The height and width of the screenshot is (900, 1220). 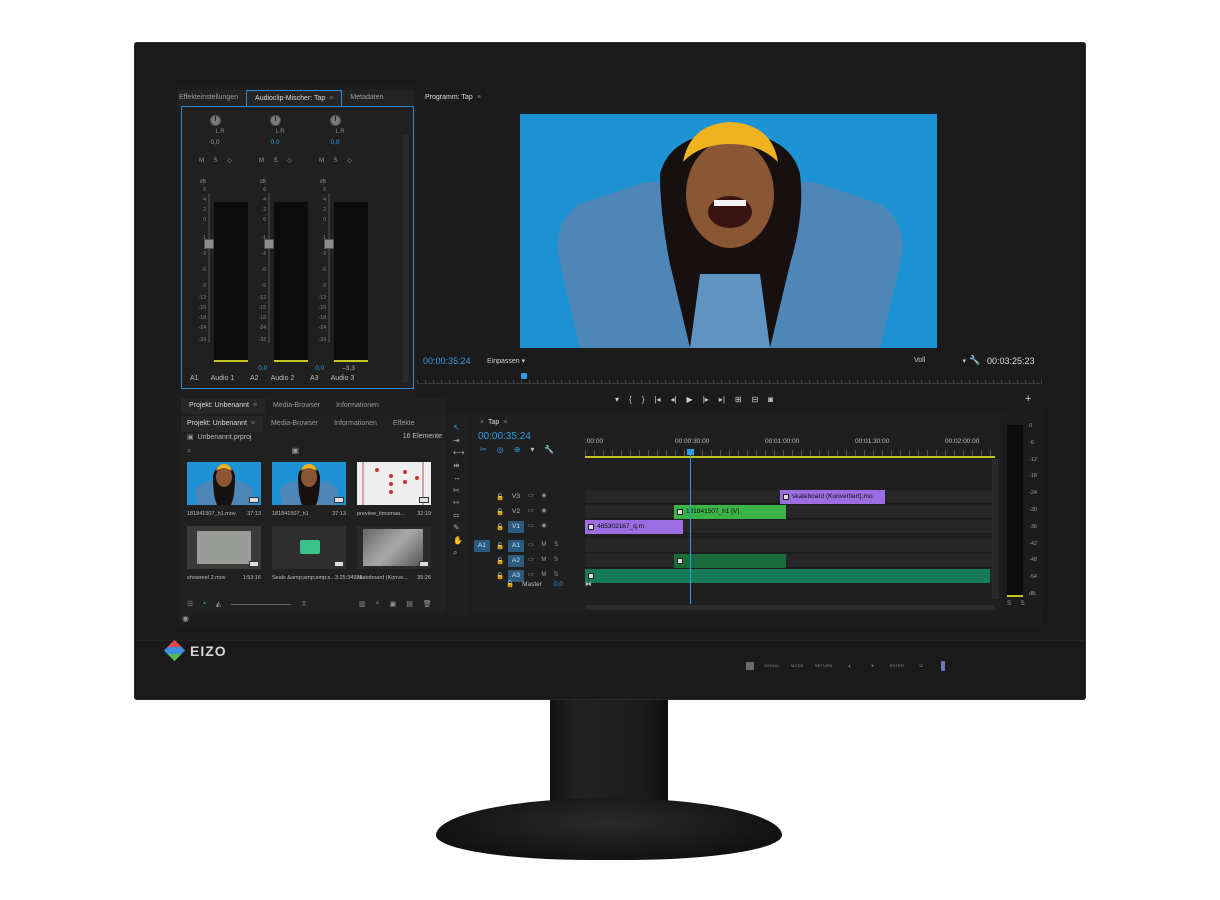 What do you see at coordinates (394, 493) in the screenshot?
I see `project-item: preview_timomaa... 32:19` at bounding box center [394, 493].